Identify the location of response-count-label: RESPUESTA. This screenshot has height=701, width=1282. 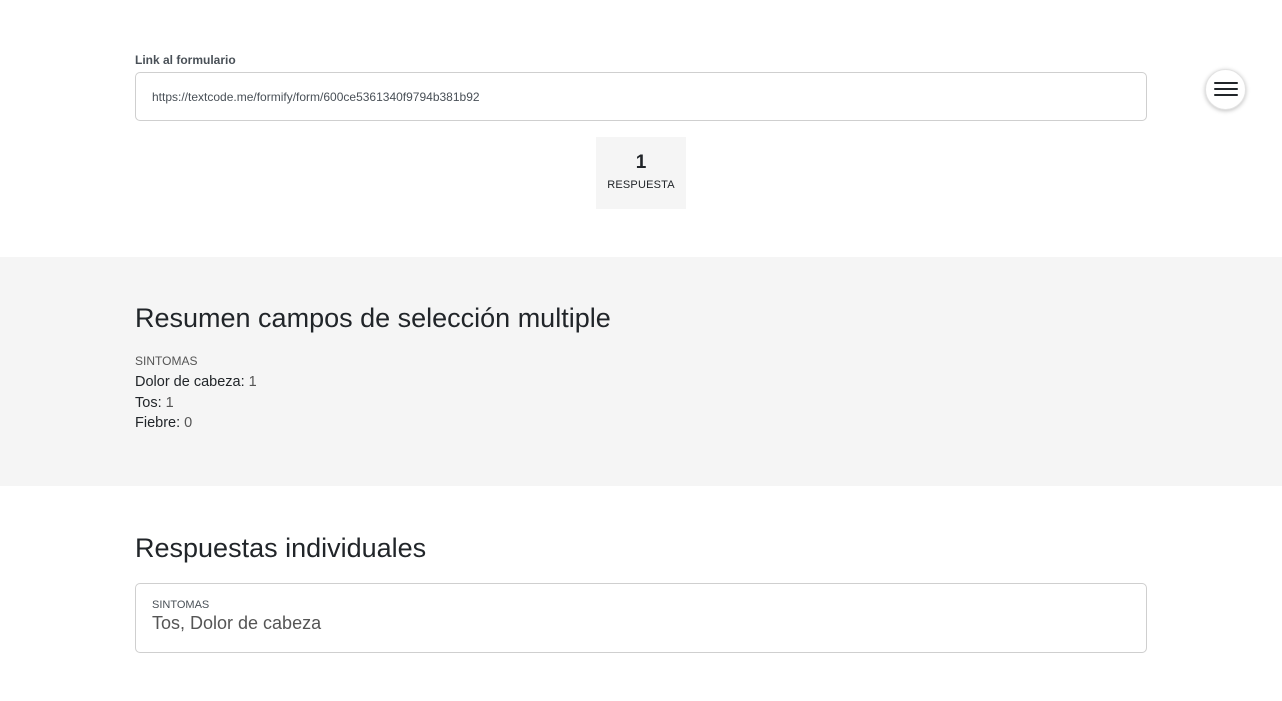
(641, 185).